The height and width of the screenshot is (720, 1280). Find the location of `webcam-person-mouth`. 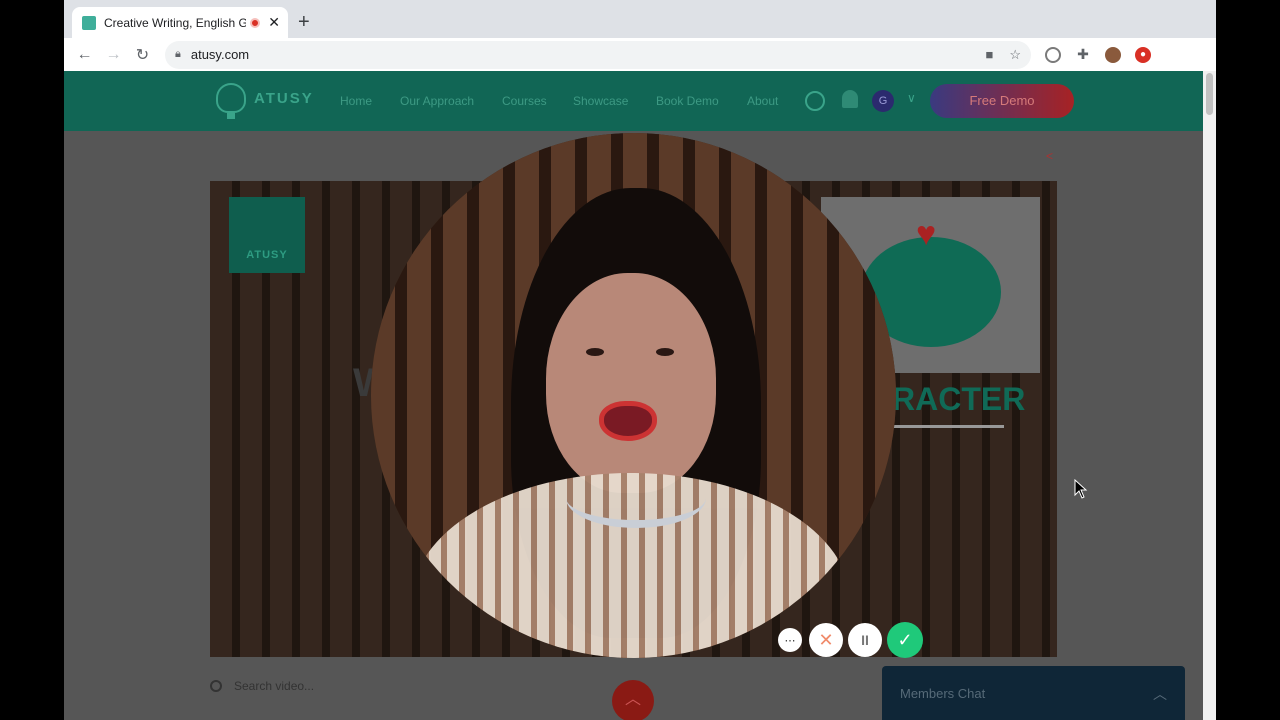

webcam-person-mouth is located at coordinates (628, 421).